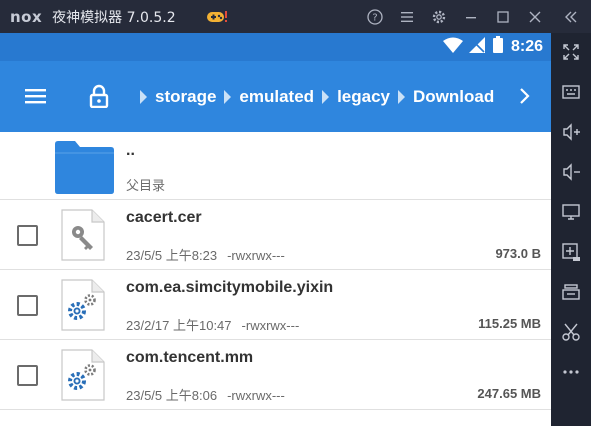 This screenshot has width=591, height=426. I want to click on file-meta: 23/5/5 上午8:06 -rwxrwx---, so click(205, 394).